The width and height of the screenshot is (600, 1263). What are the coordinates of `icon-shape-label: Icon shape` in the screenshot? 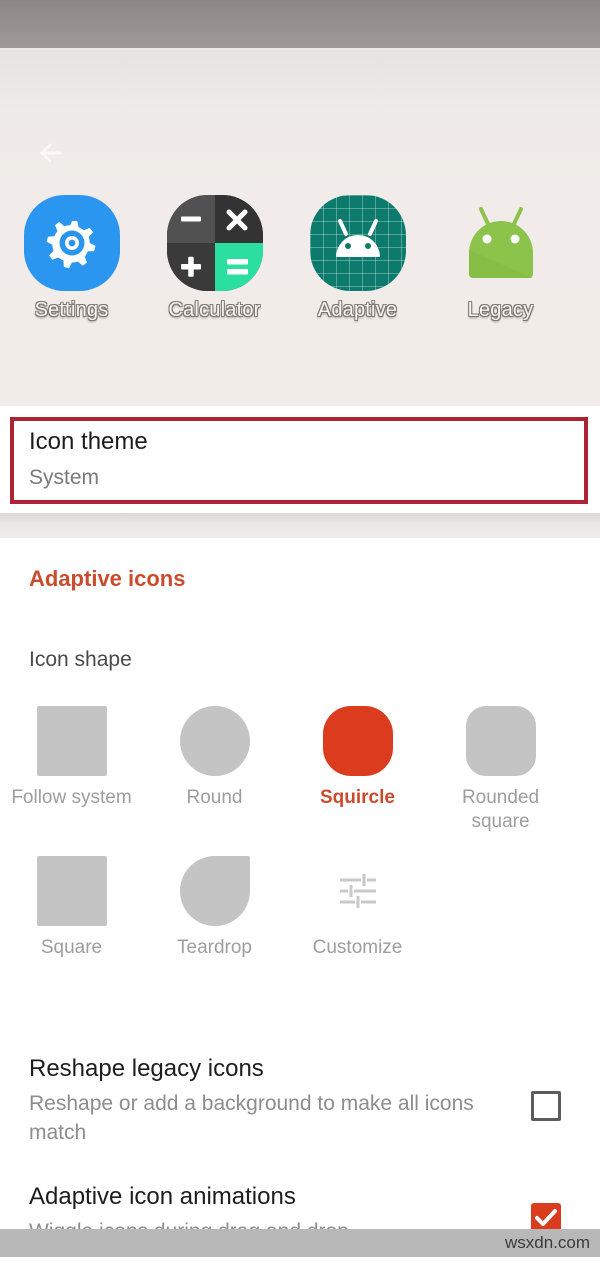 It's located at (80, 659).